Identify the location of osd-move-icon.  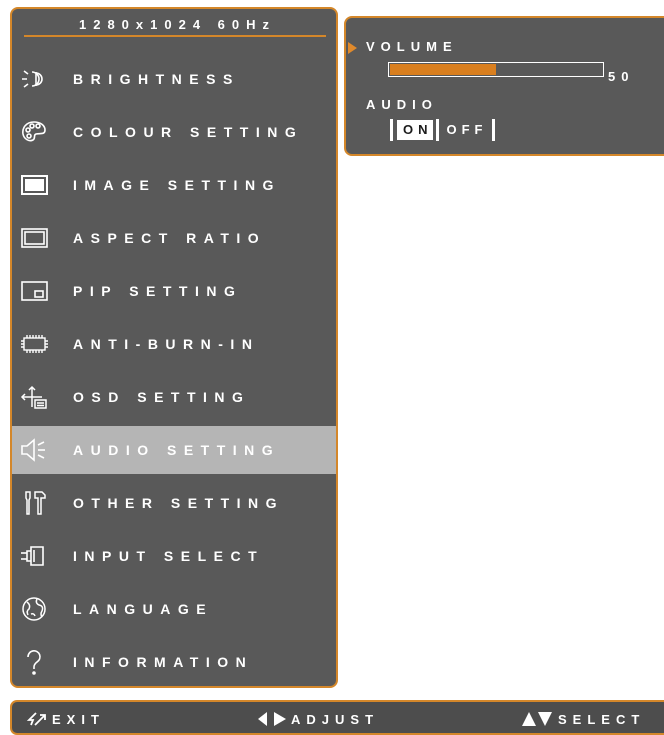
(34, 397).